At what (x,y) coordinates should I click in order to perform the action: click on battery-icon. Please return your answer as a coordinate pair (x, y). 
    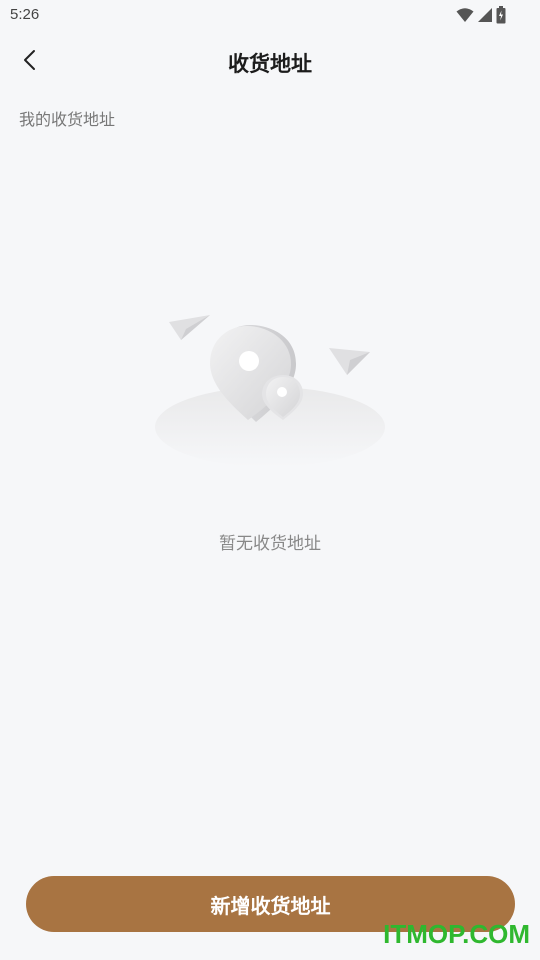
    Looking at the image, I should click on (501, 17).